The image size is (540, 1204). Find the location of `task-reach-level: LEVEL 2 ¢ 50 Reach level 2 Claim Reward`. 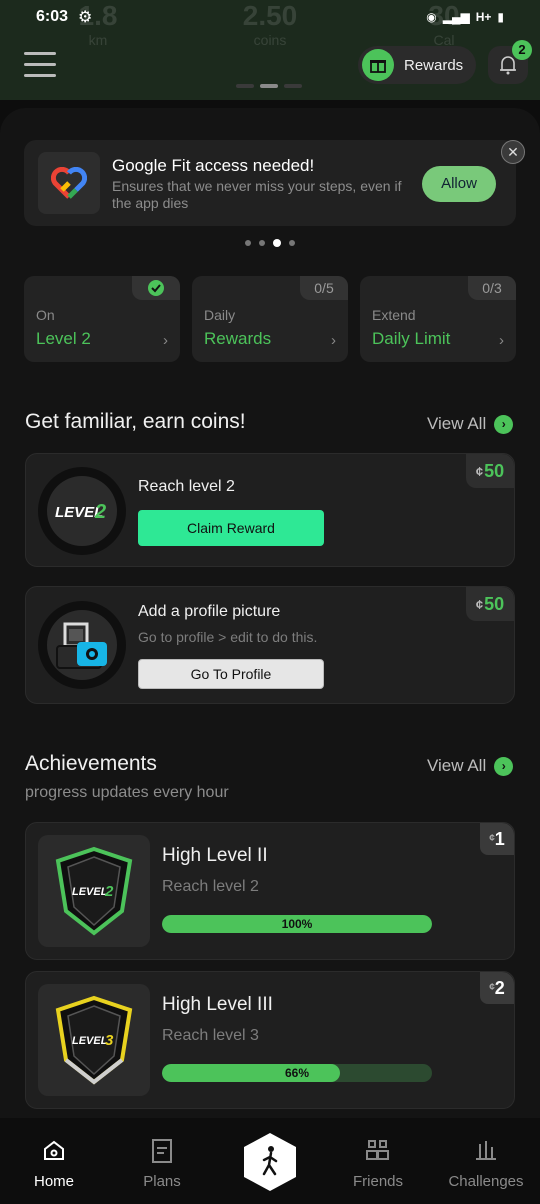

task-reach-level: LEVEL 2 ¢ 50 Reach level 2 Claim Reward is located at coordinates (270, 510).